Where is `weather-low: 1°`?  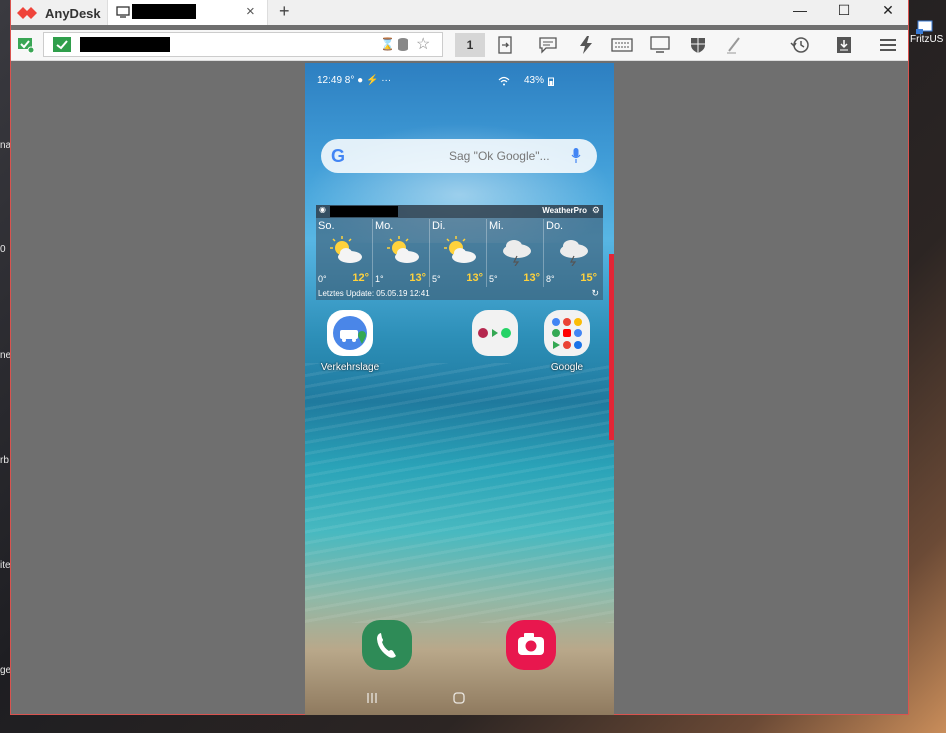
weather-low: 1° is located at coordinates (379, 279).